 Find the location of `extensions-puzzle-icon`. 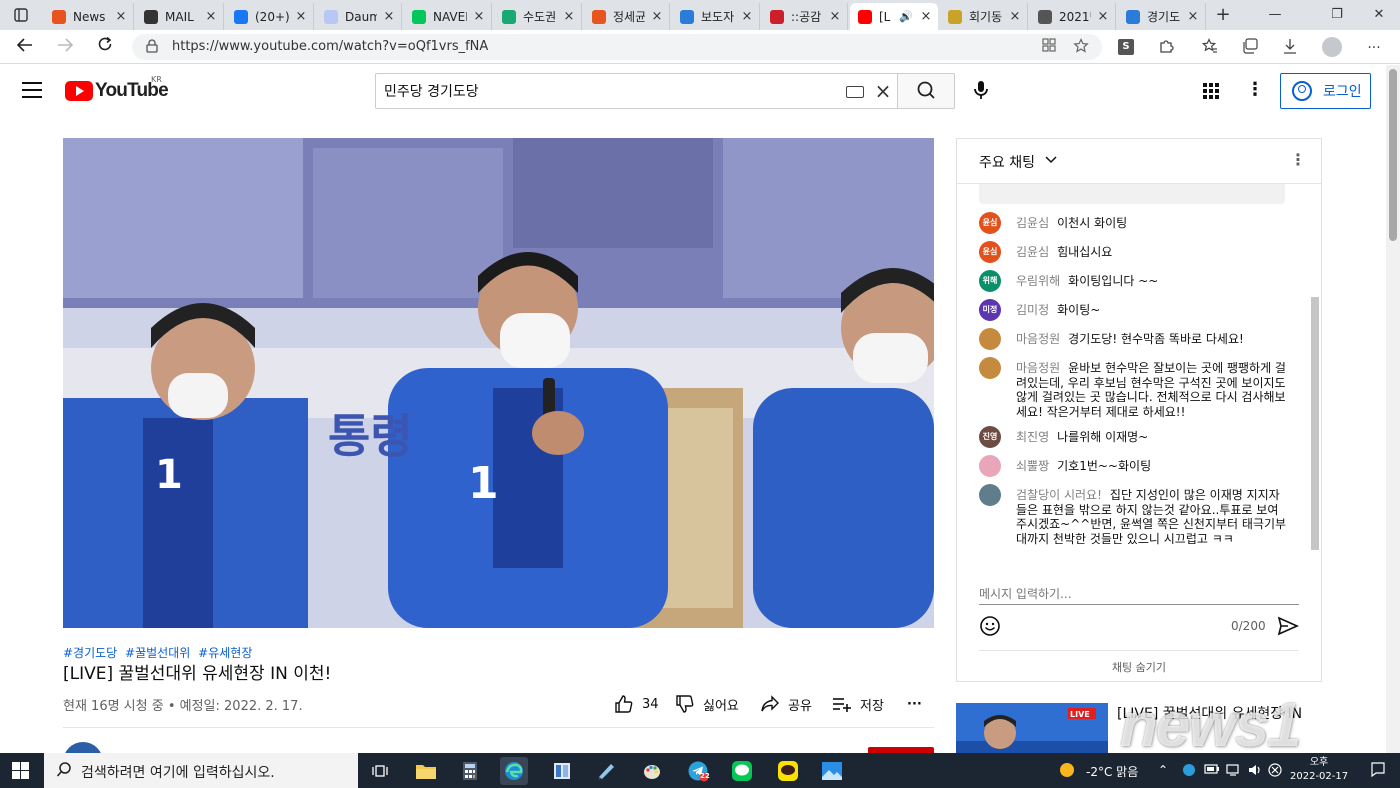

extensions-puzzle-icon is located at coordinates (1166, 48).